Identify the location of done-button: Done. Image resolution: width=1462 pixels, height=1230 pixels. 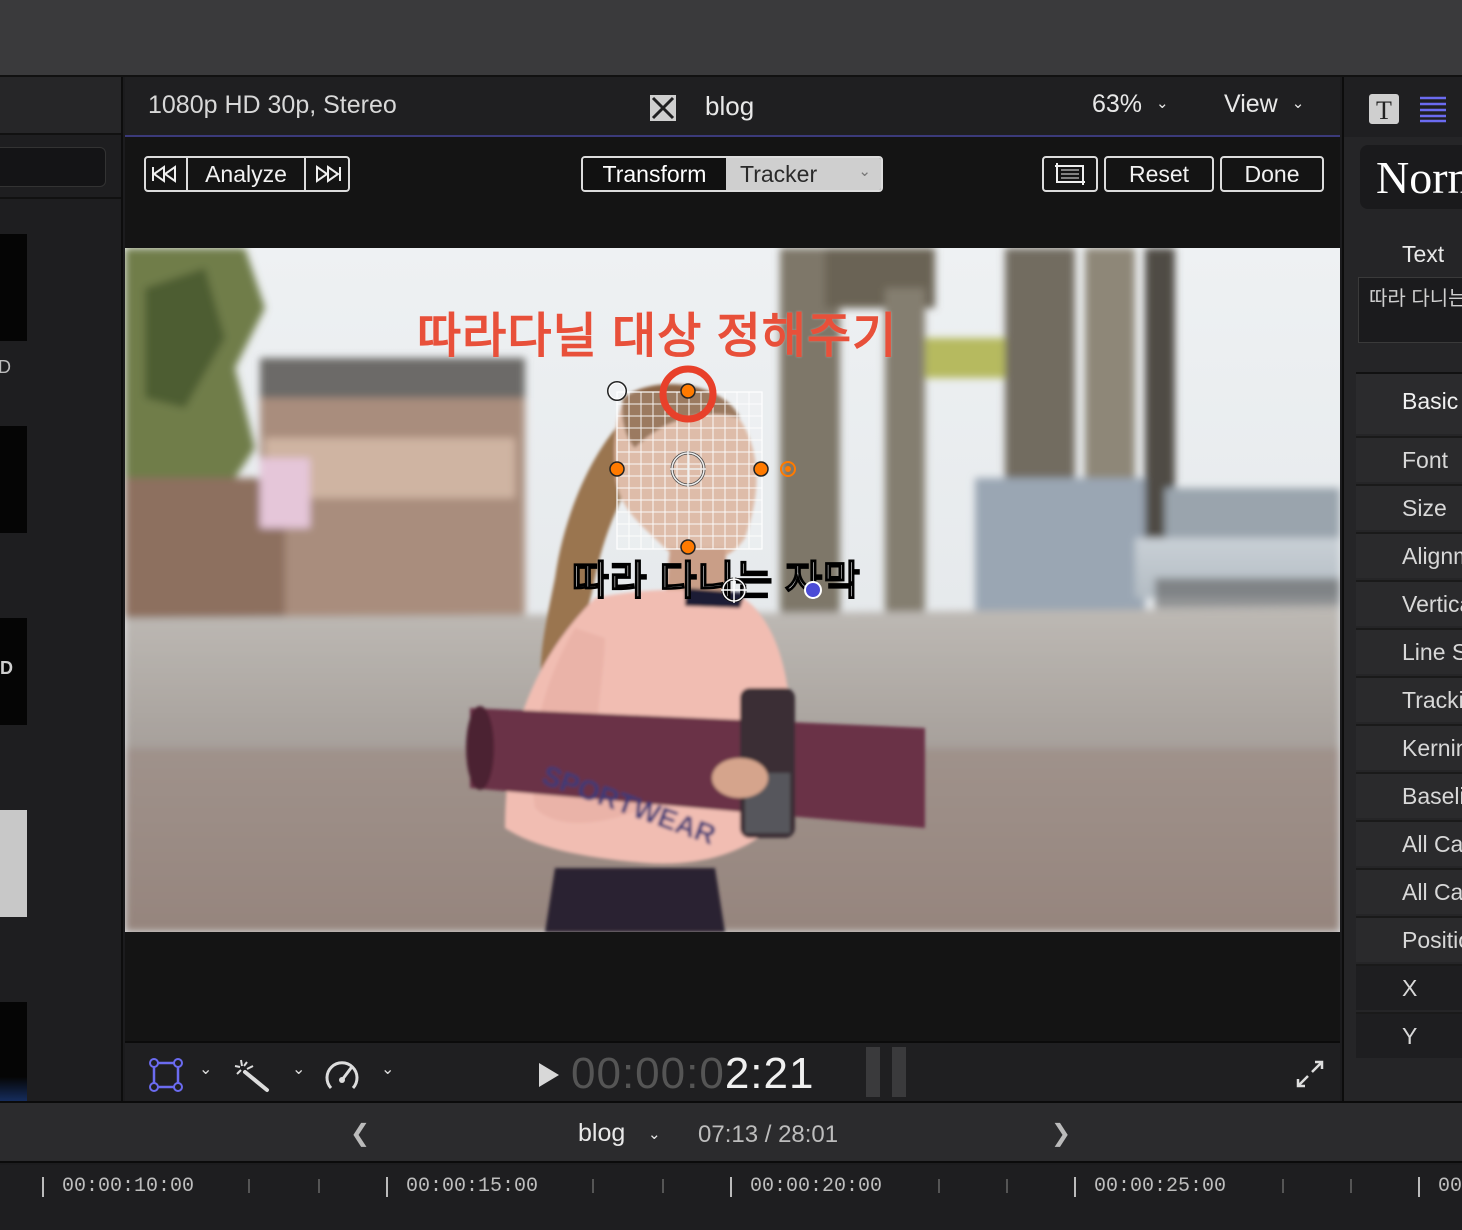
(1272, 174).